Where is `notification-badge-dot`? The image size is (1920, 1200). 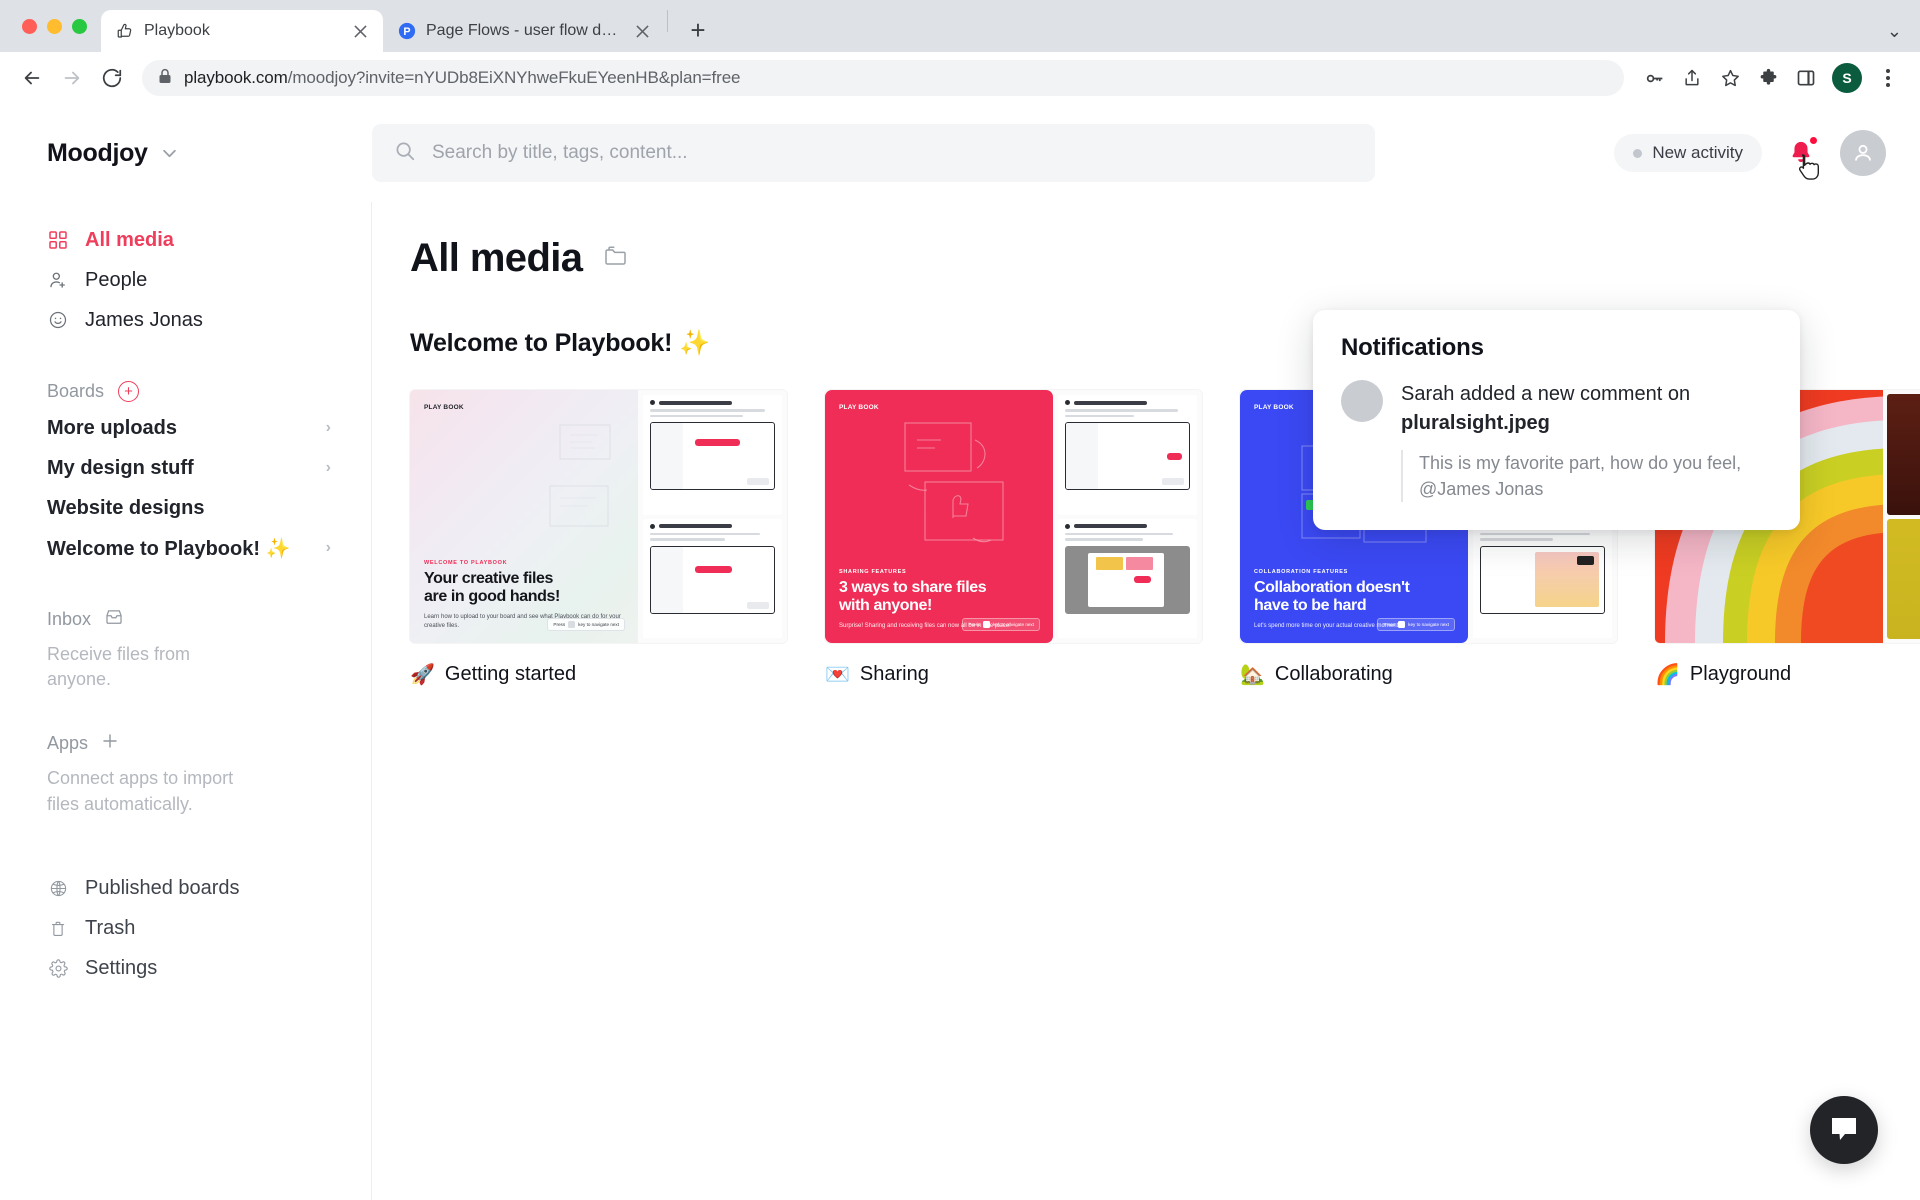 notification-badge-dot is located at coordinates (1813, 140).